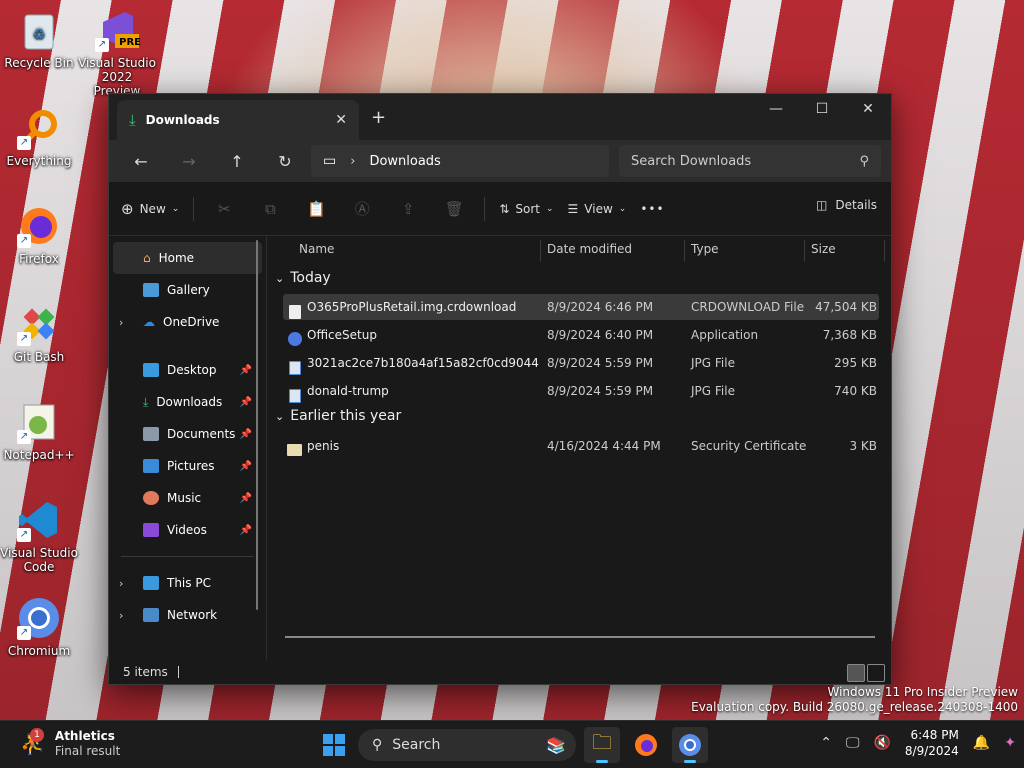  What do you see at coordinates (145, 672) in the screenshot?
I see `item-count: 5 items` at bounding box center [145, 672].